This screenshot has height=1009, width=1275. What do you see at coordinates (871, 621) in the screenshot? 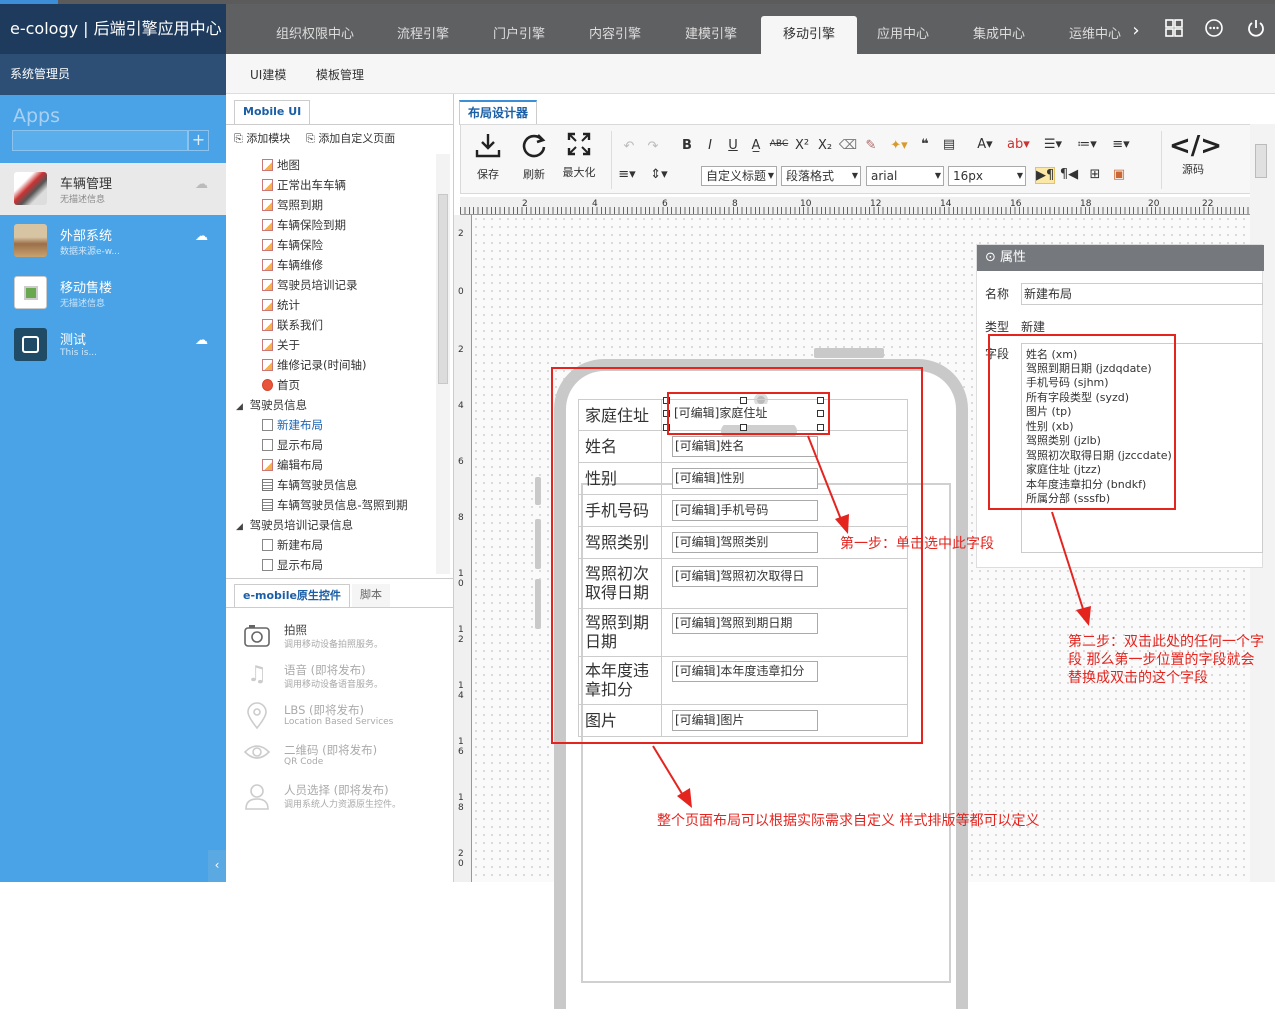
I see `annotation-arrows` at bounding box center [871, 621].